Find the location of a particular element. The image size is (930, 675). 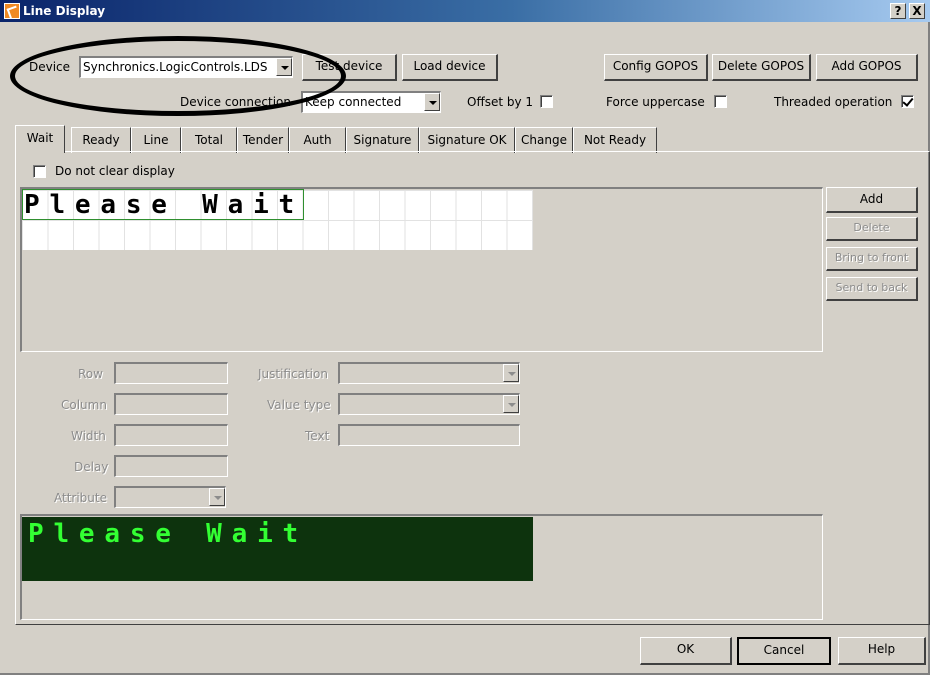

help-button: Help is located at coordinates (882, 651).